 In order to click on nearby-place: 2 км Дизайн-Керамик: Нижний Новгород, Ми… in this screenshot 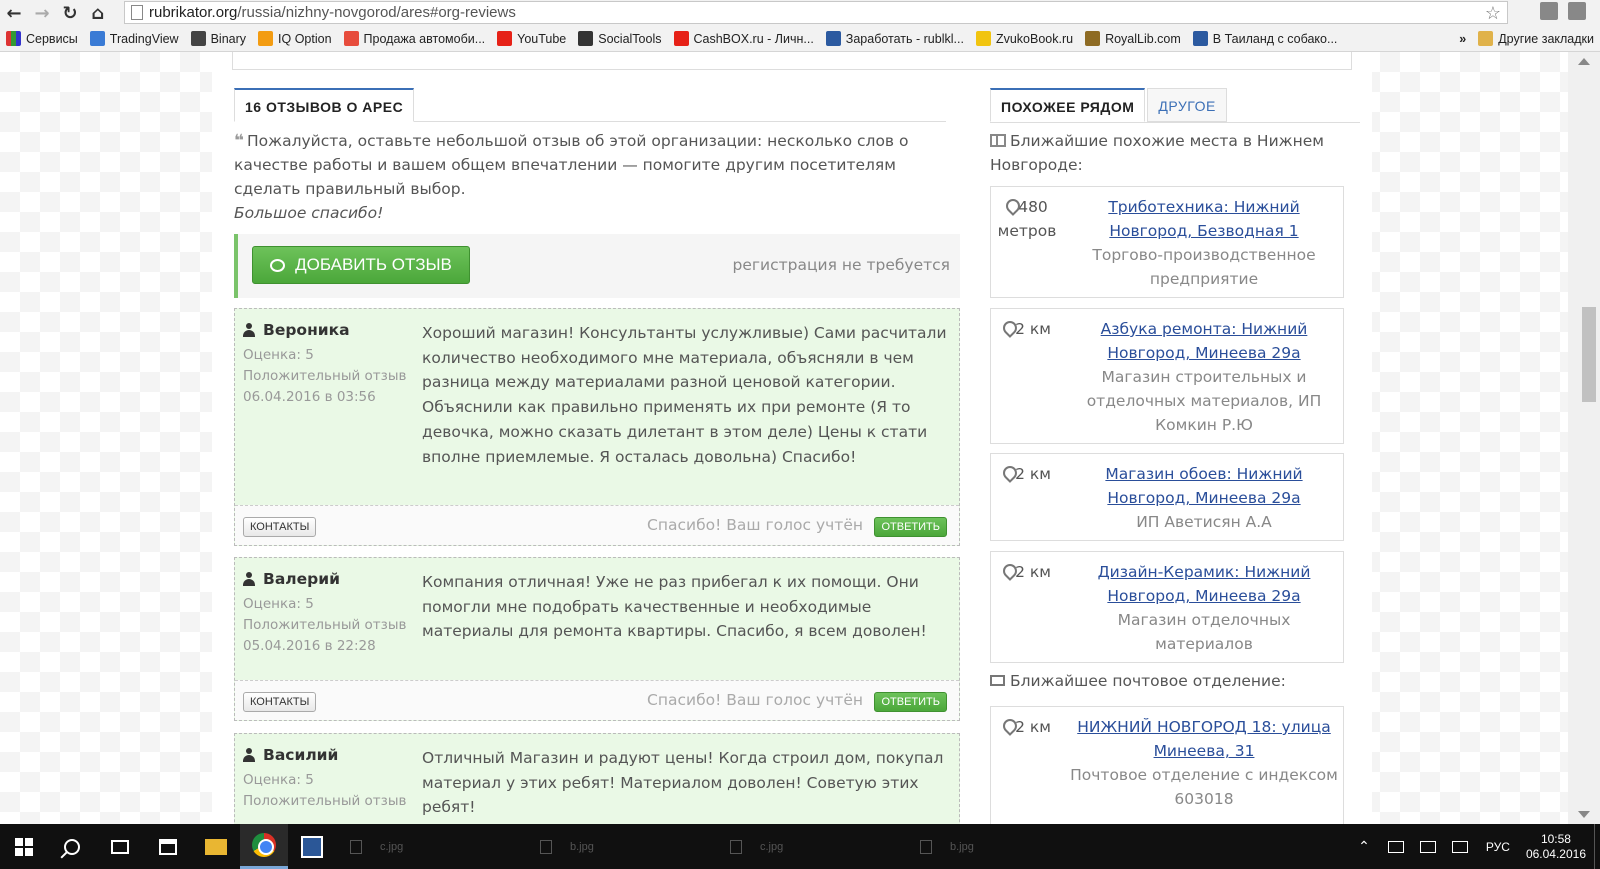, I will do `click(1167, 607)`.